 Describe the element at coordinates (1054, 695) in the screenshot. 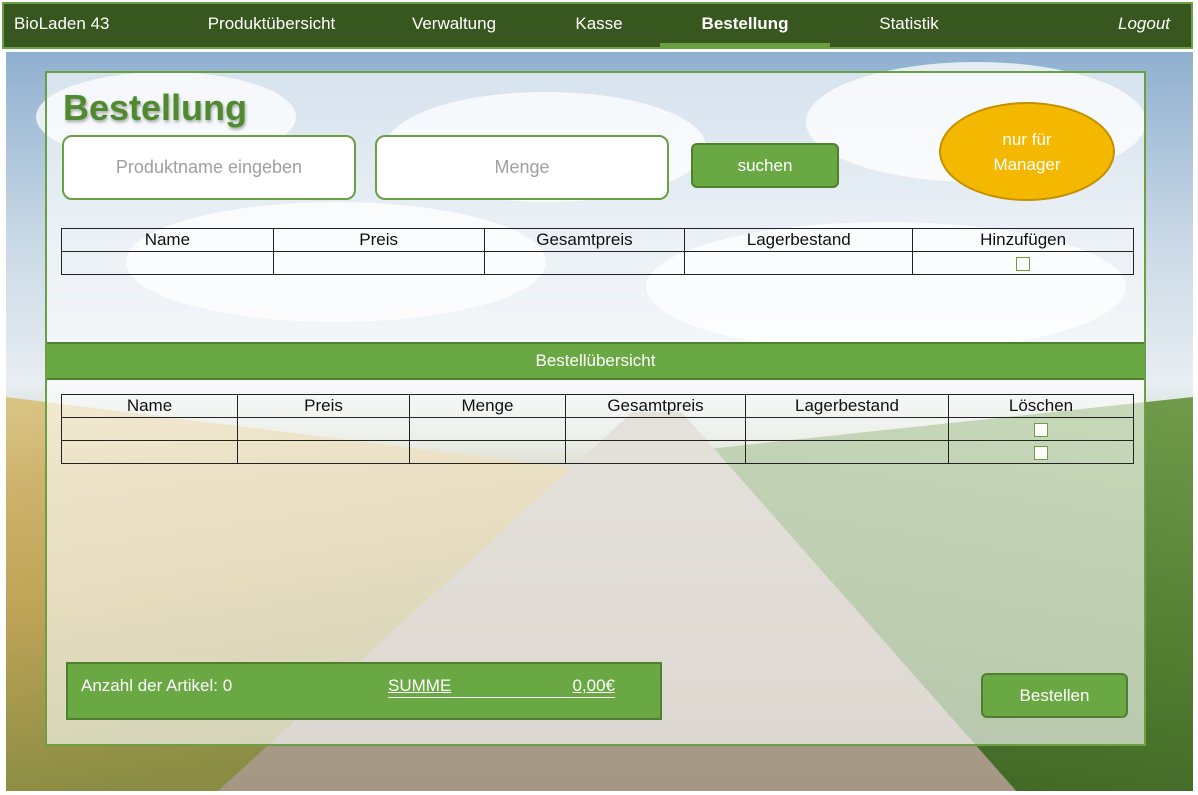

I see `order-button: Bestellen` at that location.